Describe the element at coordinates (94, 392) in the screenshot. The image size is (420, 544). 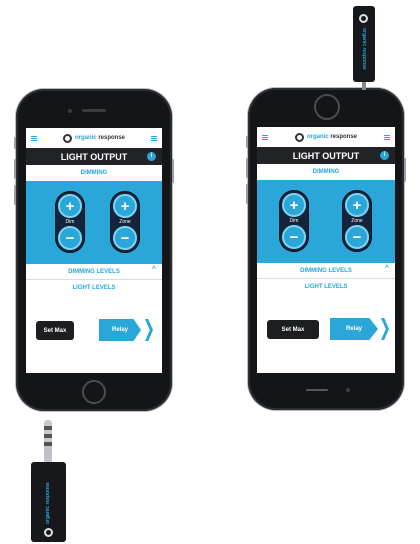
I see `home-button` at that location.